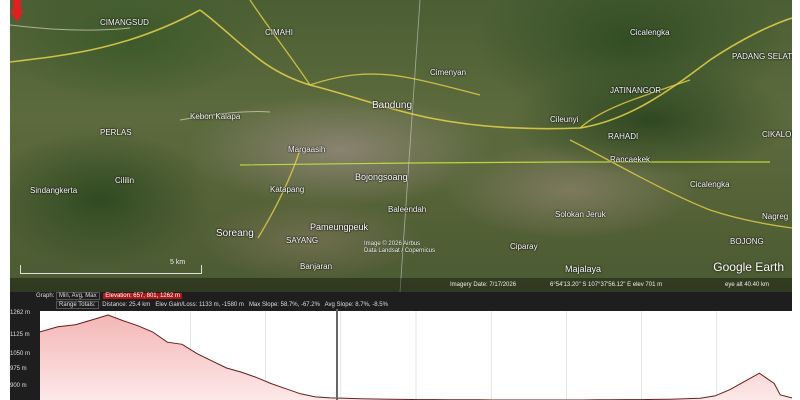  What do you see at coordinates (356, 305) in the screenshot?
I see `avg-slope-readout: Avg Slope: 8.7%, -8.5%` at bounding box center [356, 305].